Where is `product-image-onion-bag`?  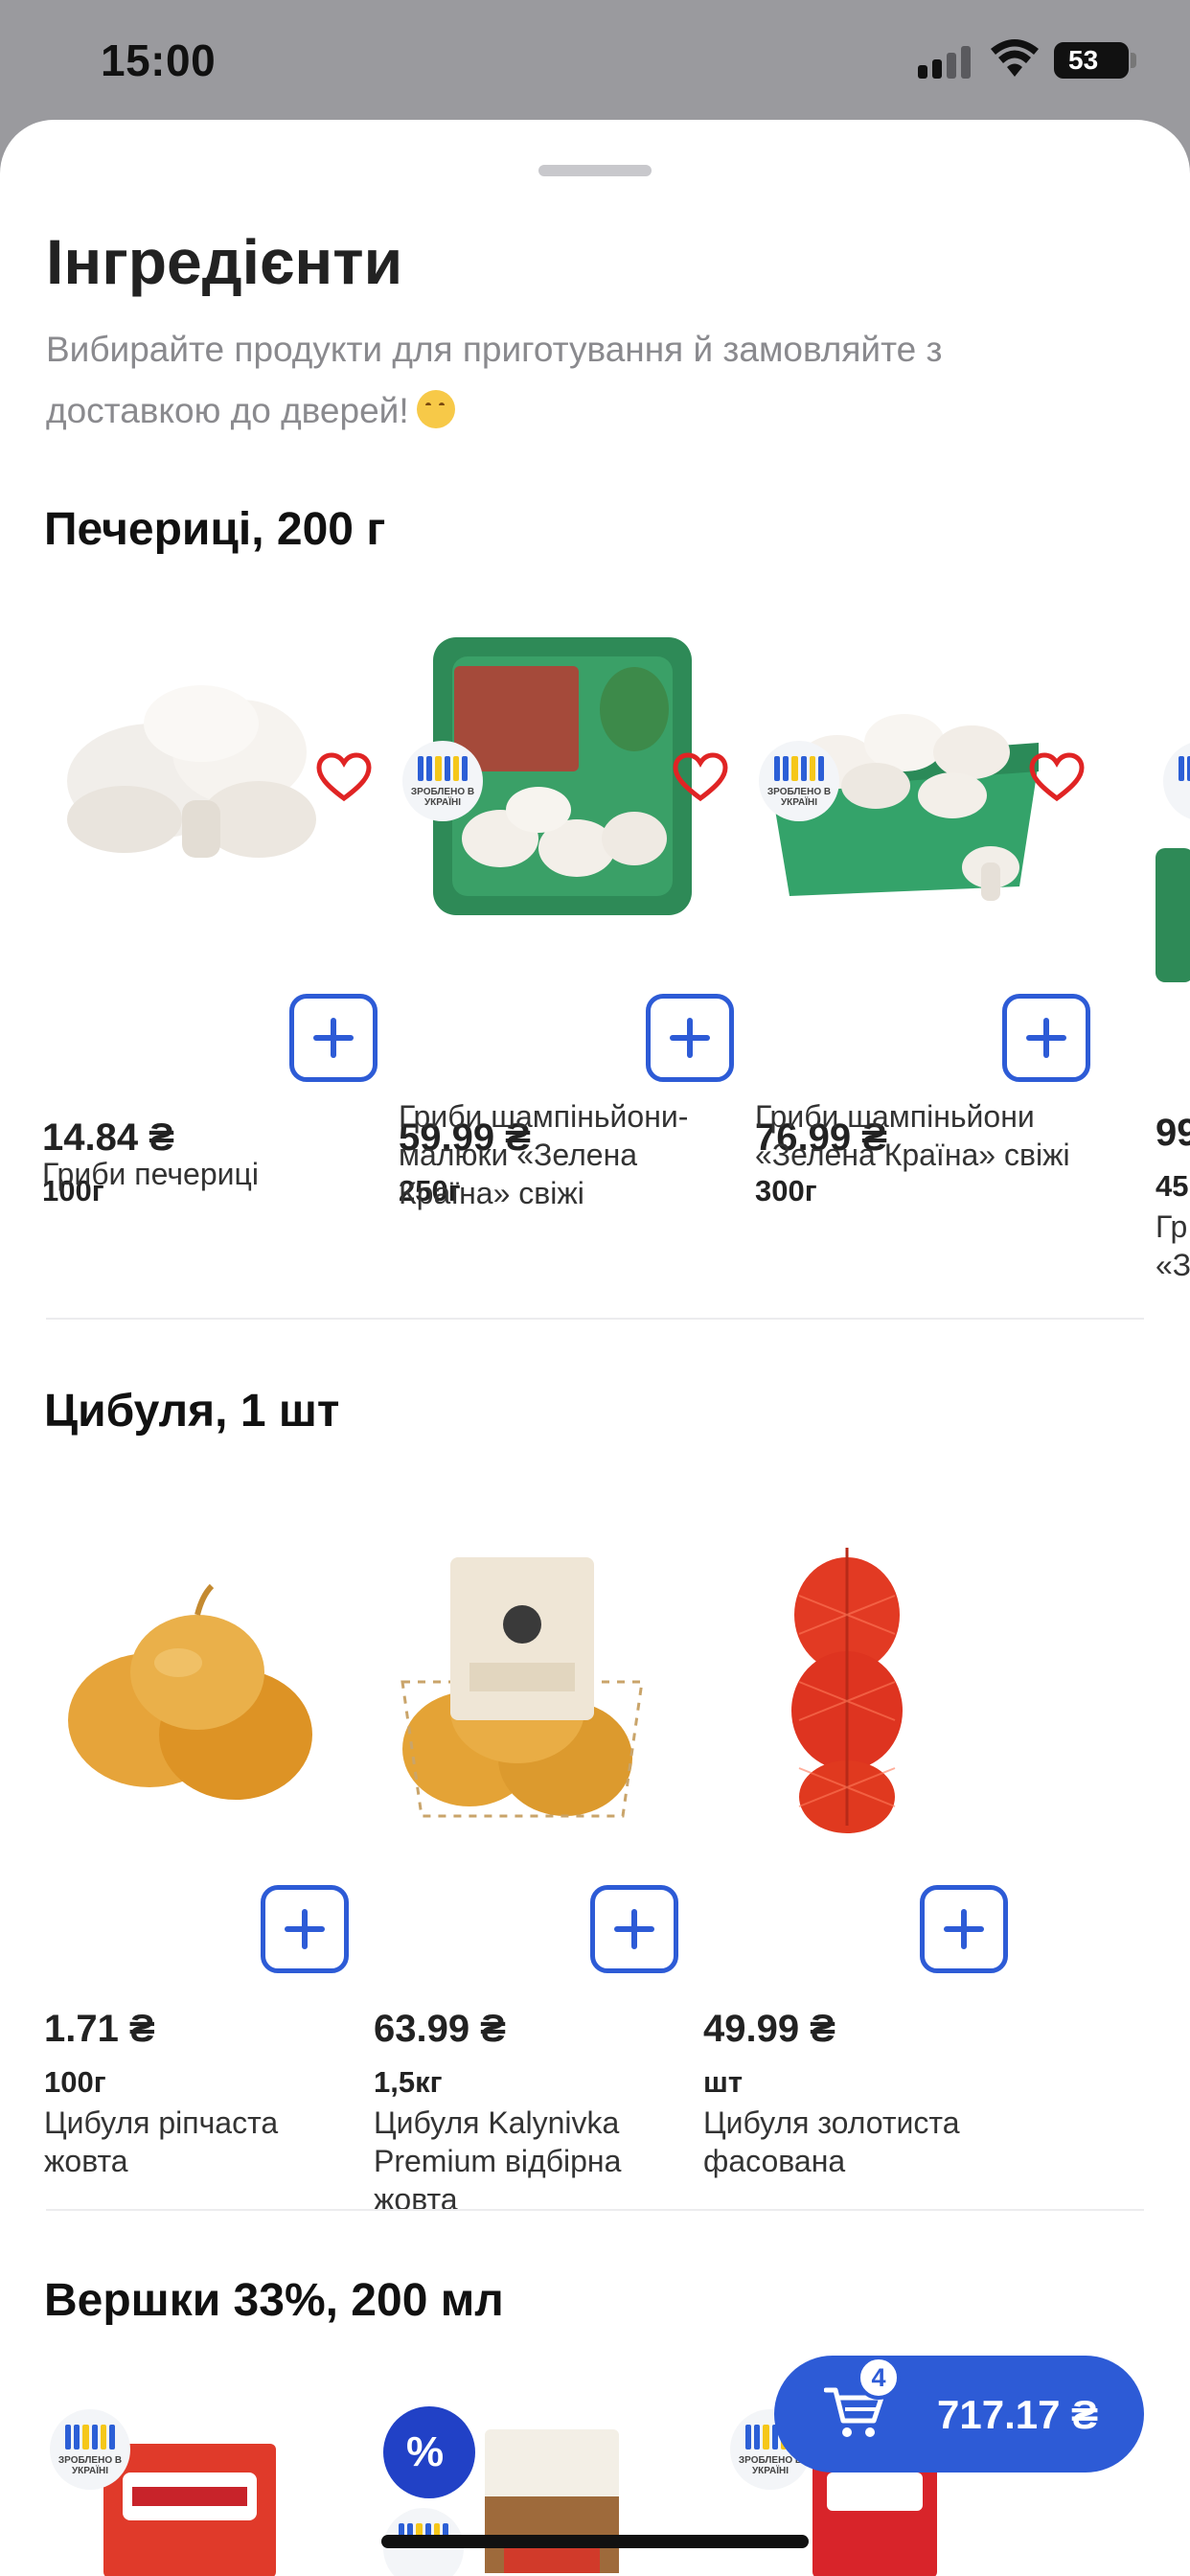 product-image-onion-bag is located at coordinates (523, 1682).